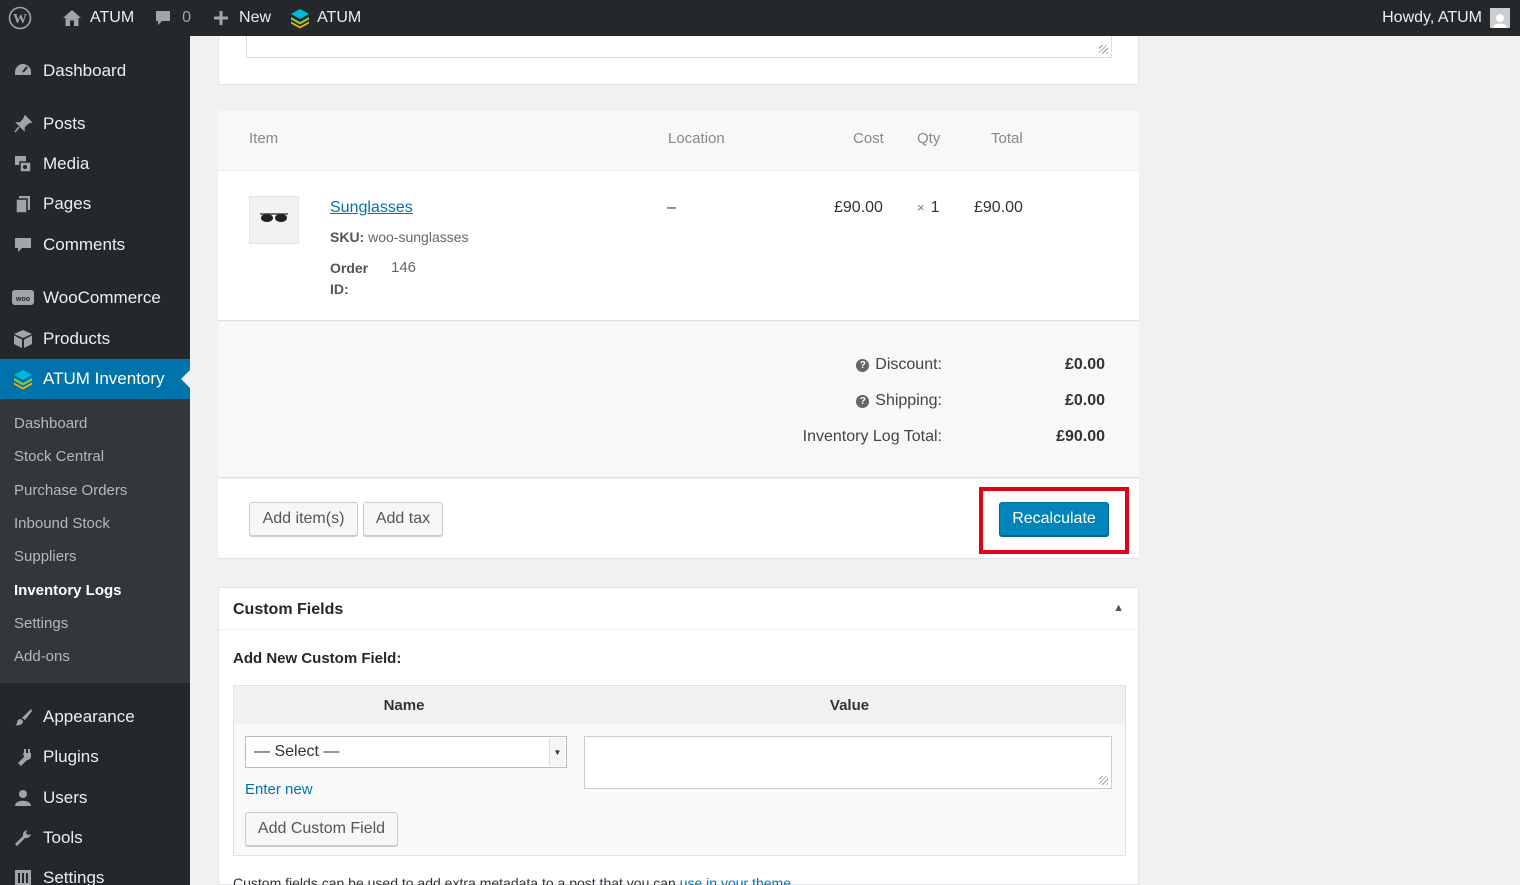  I want to click on sidebar-item-atum-inventory: ATUM Inventory, so click(95, 379).